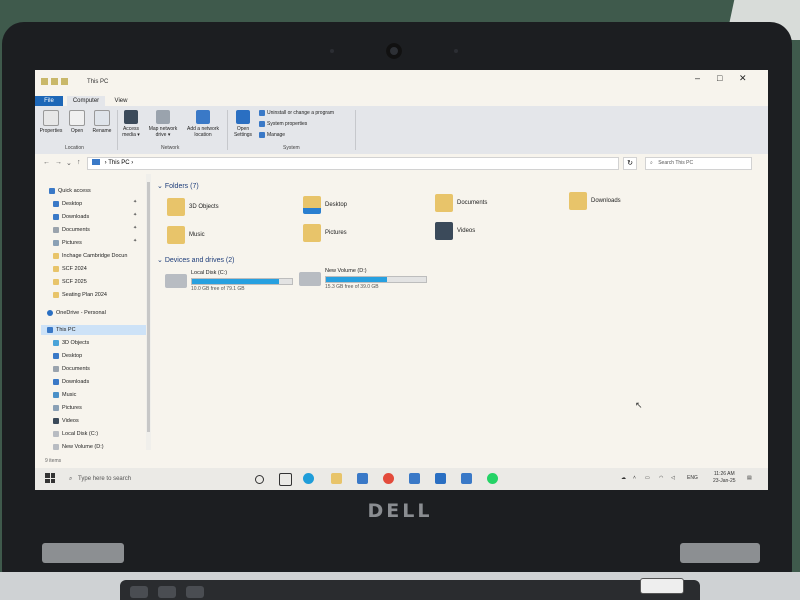 This screenshot has width=800, height=600. I want to click on nav-this-pc: This PC, so click(96, 330).